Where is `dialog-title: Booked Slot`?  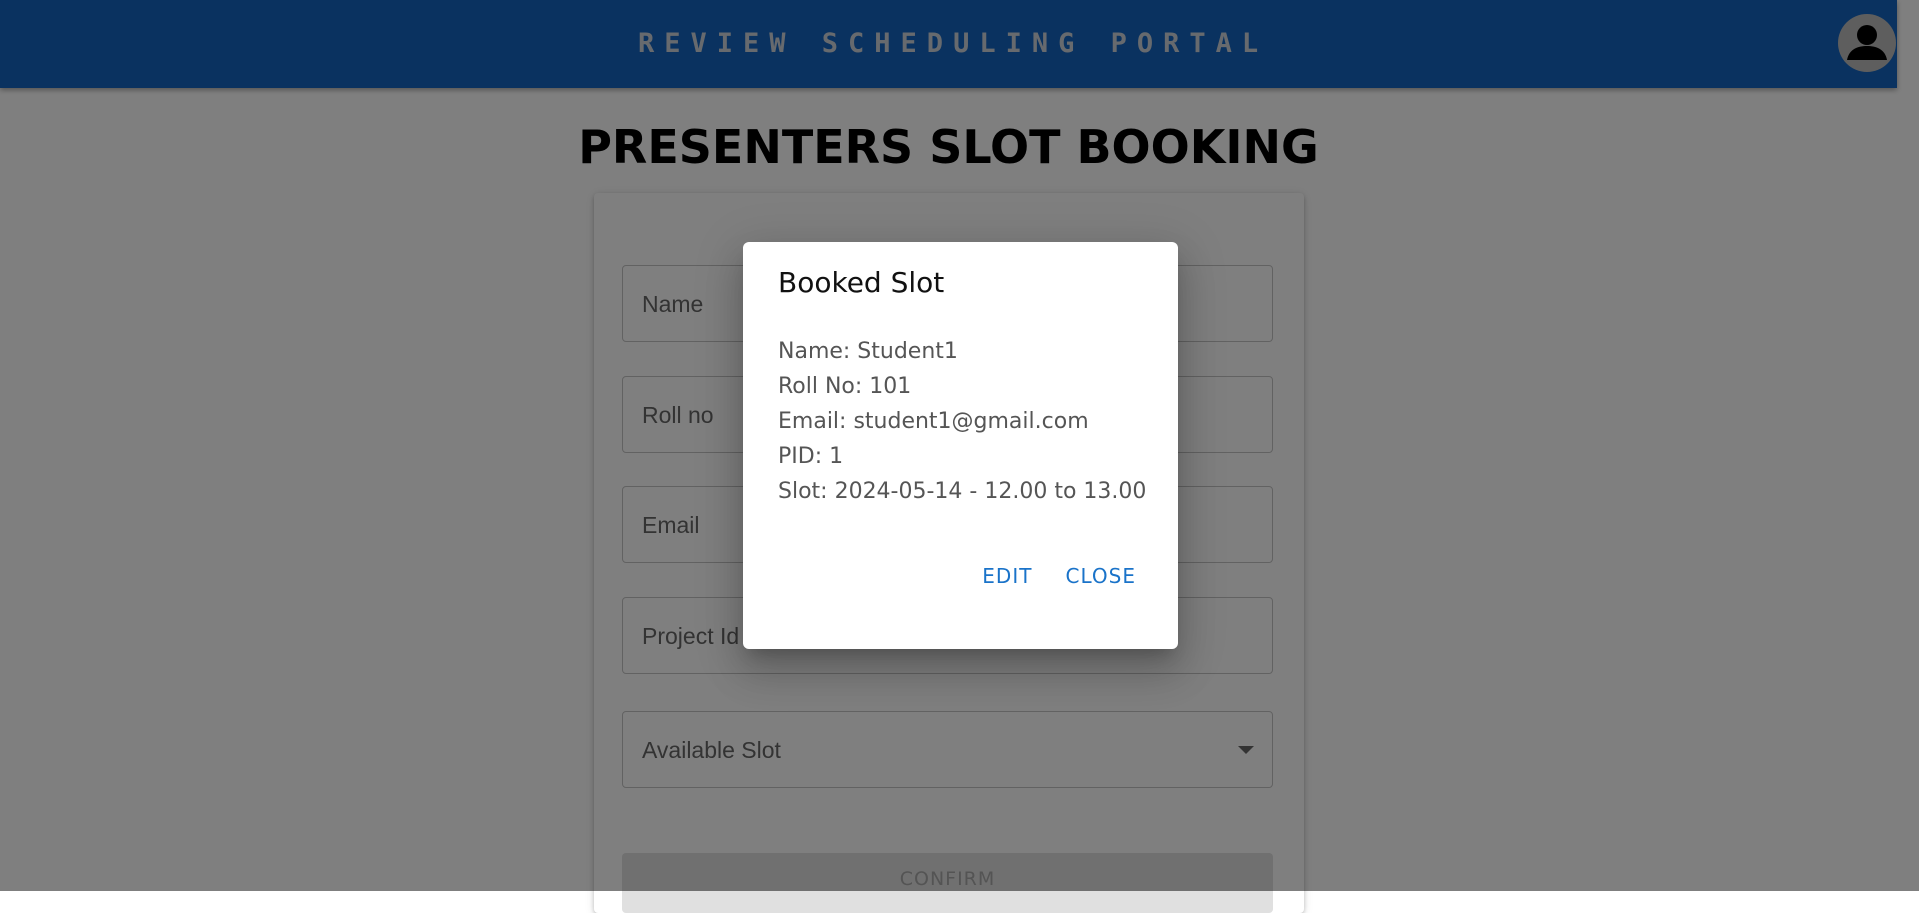 dialog-title: Booked Slot is located at coordinates (861, 282).